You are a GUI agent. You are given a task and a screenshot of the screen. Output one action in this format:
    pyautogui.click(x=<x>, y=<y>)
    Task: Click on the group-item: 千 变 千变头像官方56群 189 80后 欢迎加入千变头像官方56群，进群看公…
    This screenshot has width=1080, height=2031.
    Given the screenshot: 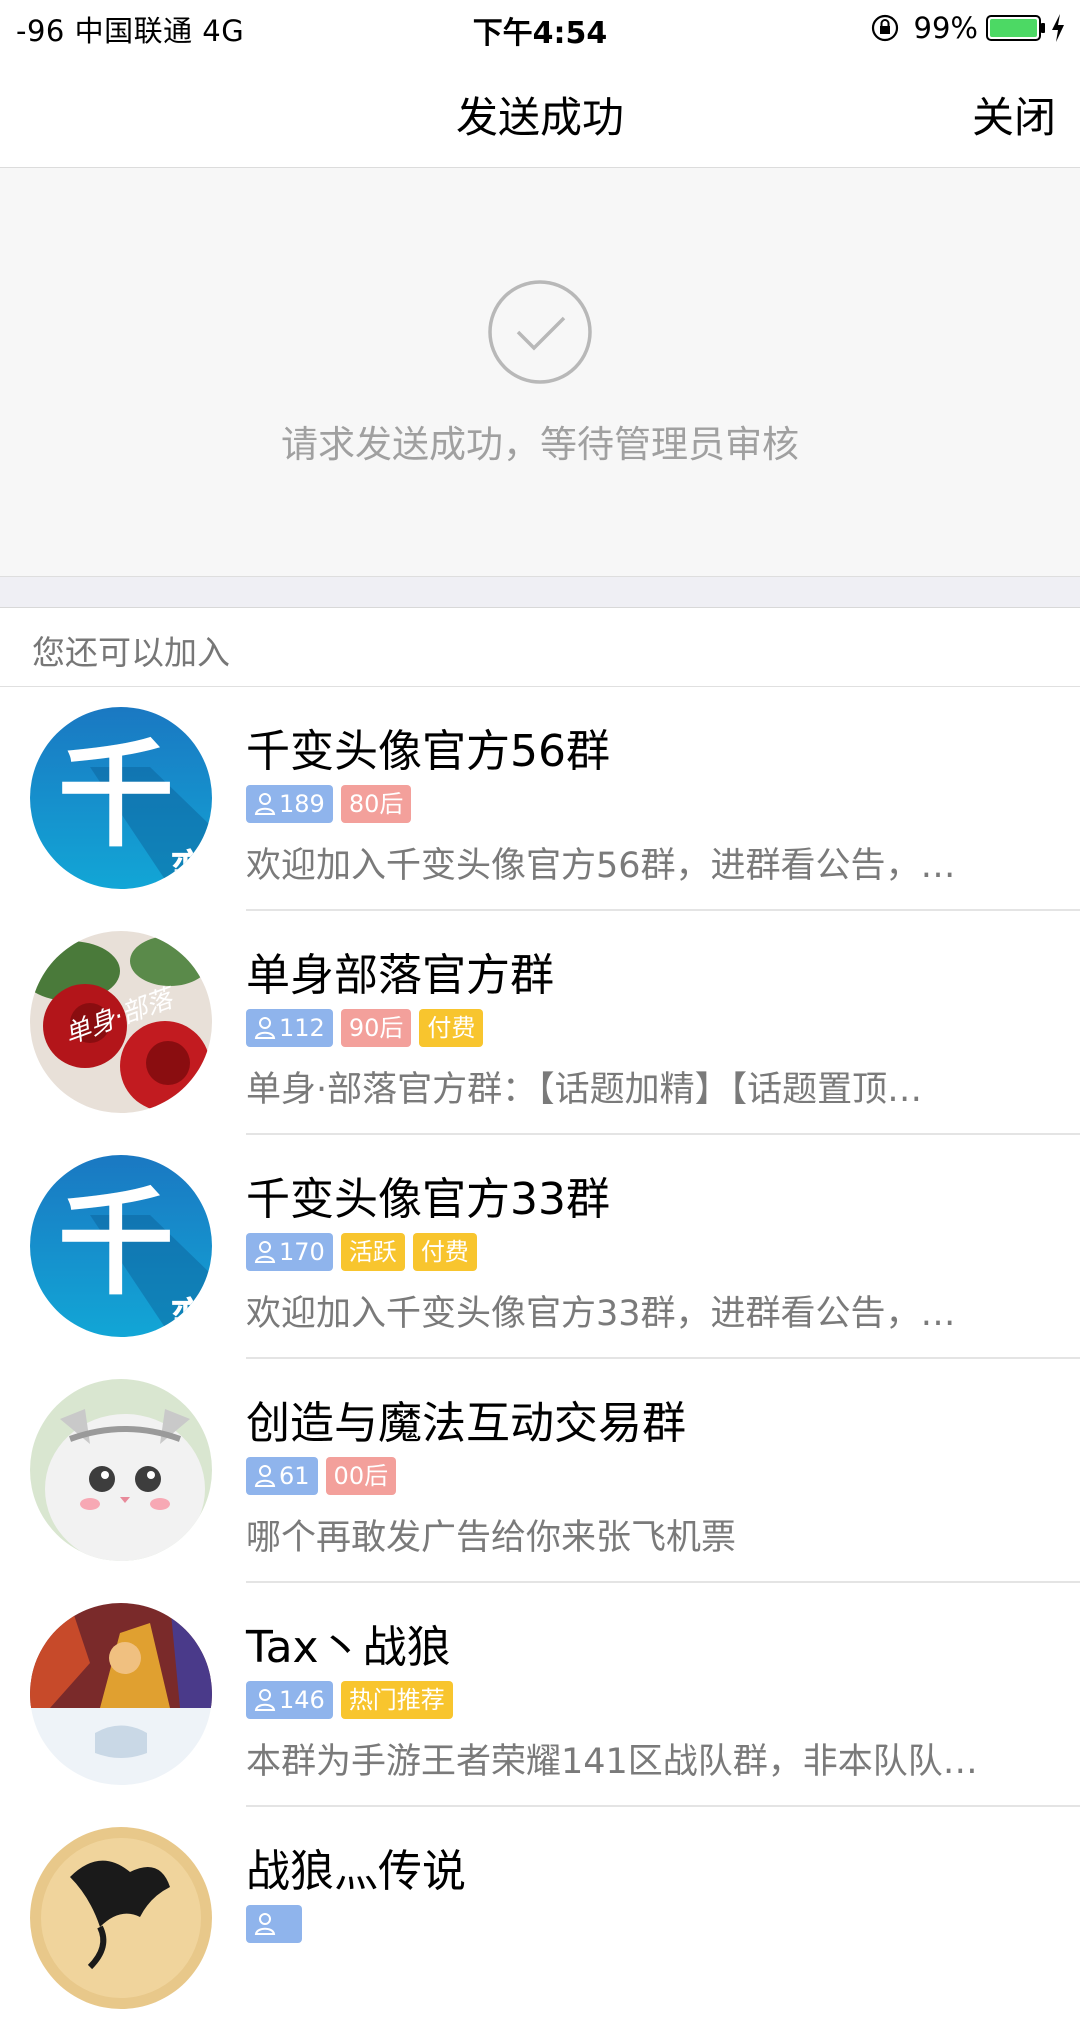 What is the action you would take?
    pyautogui.click(x=540, y=799)
    